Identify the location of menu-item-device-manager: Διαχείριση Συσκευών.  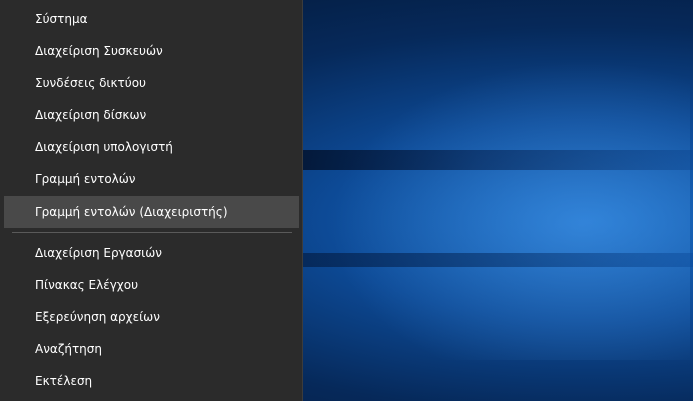
(151, 51).